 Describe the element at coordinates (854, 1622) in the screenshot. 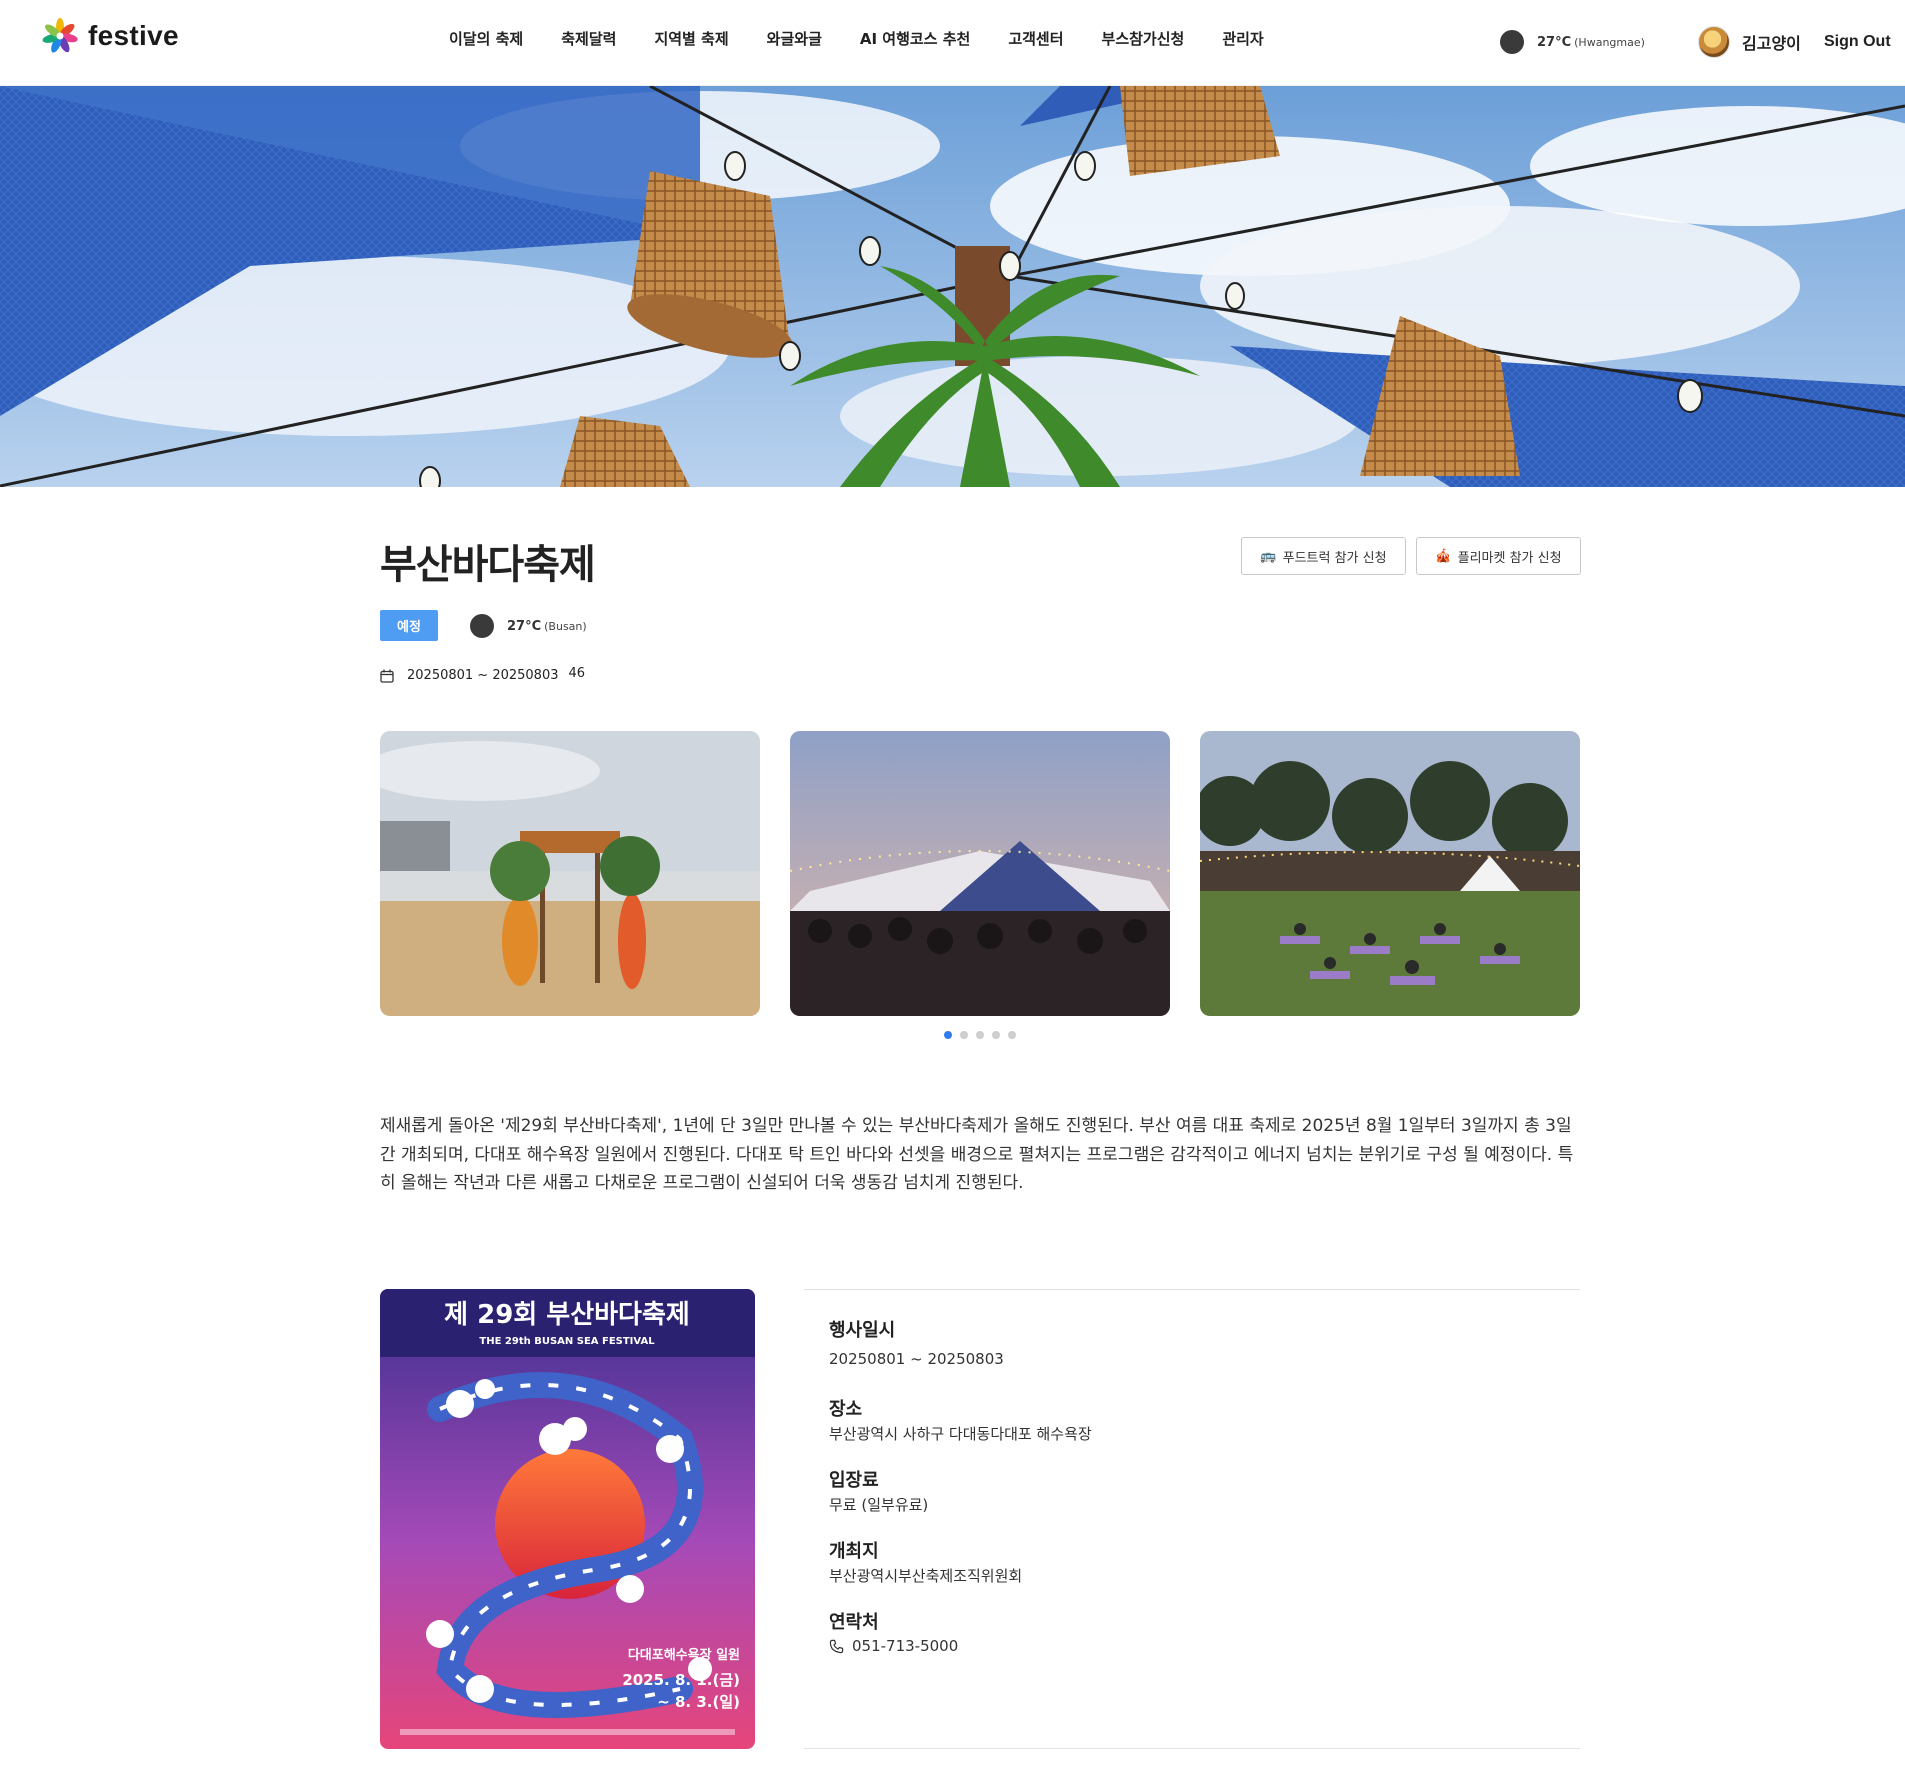

I see `info-label-contact: 연락처` at that location.